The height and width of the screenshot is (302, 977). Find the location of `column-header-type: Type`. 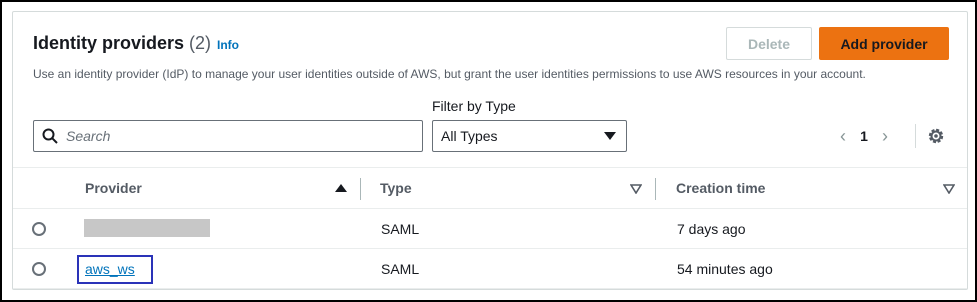

column-header-type: Type is located at coordinates (396, 188).